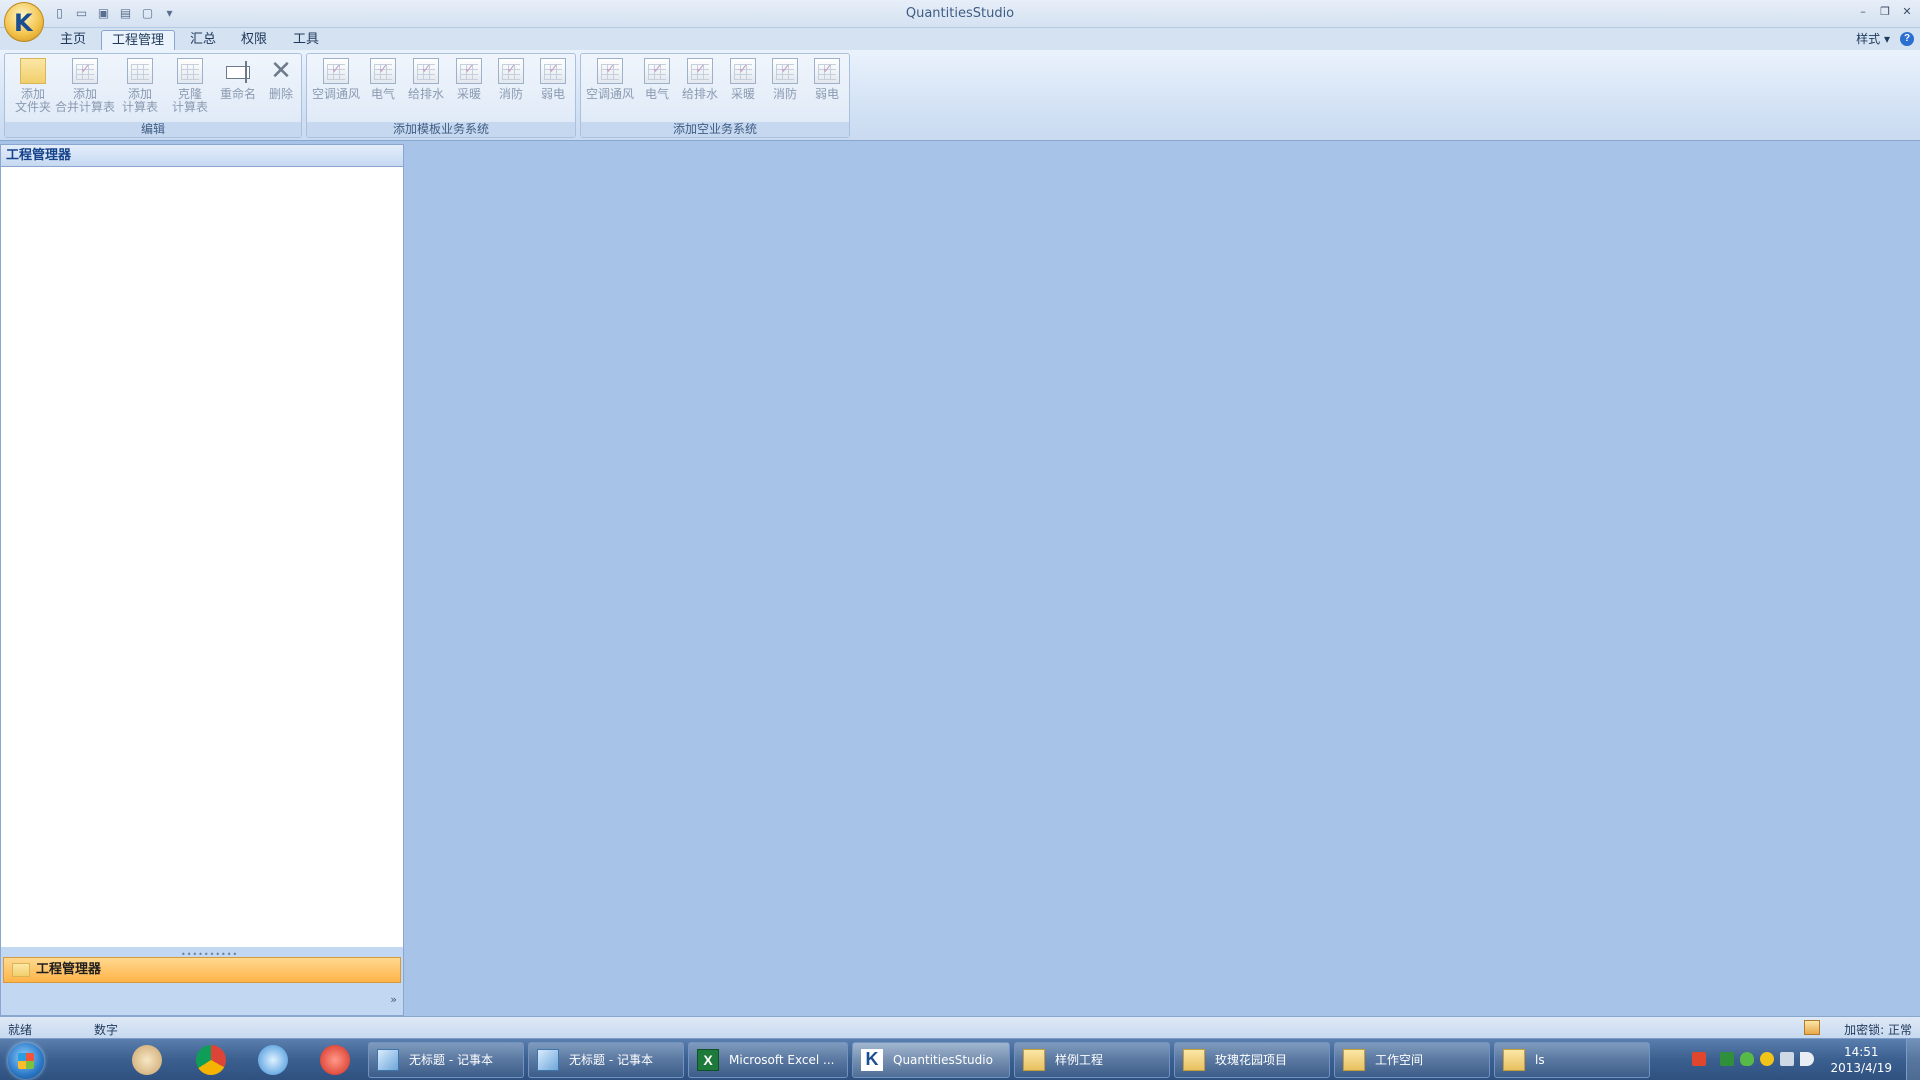 The image size is (1920, 1080). I want to click on add-merged-sheet-button: 添加 合并计算表, so click(85, 86).